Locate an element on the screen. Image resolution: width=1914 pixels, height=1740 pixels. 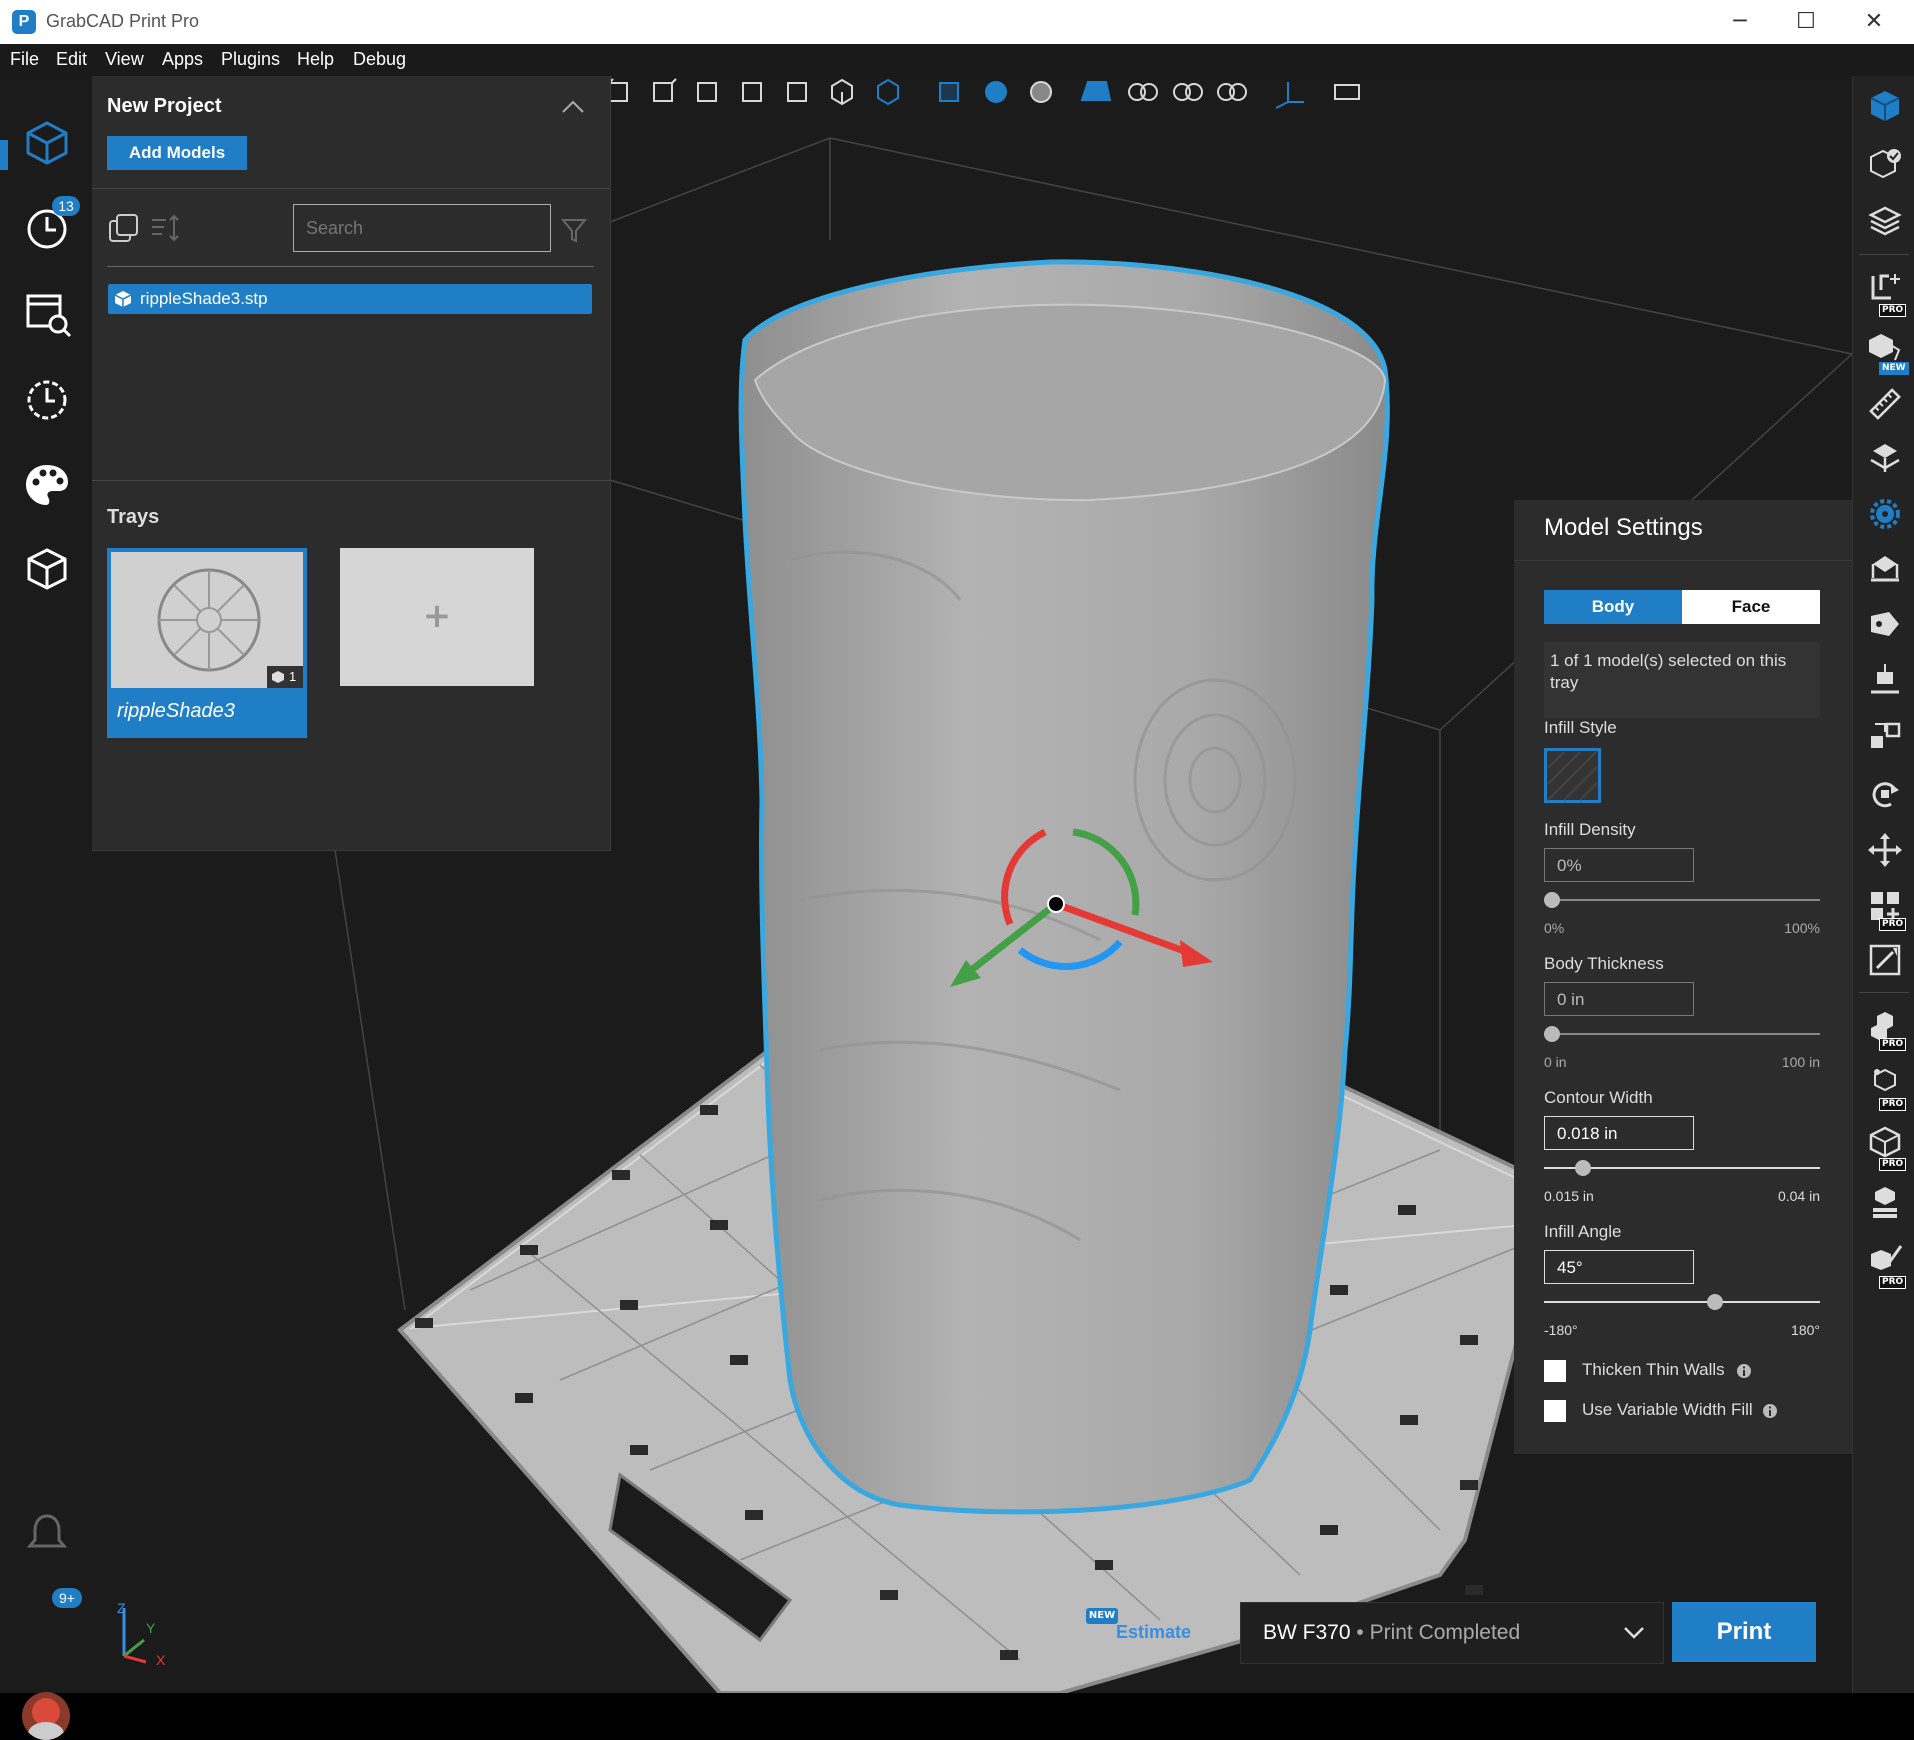
menu-file: File is located at coordinates (24, 59).